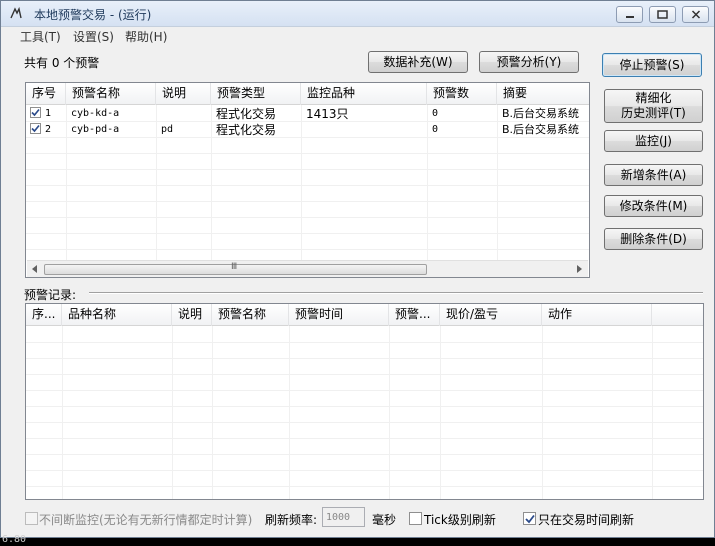 The height and width of the screenshot is (546, 715). I want to click on trade-time-checkbox, so click(529, 518).